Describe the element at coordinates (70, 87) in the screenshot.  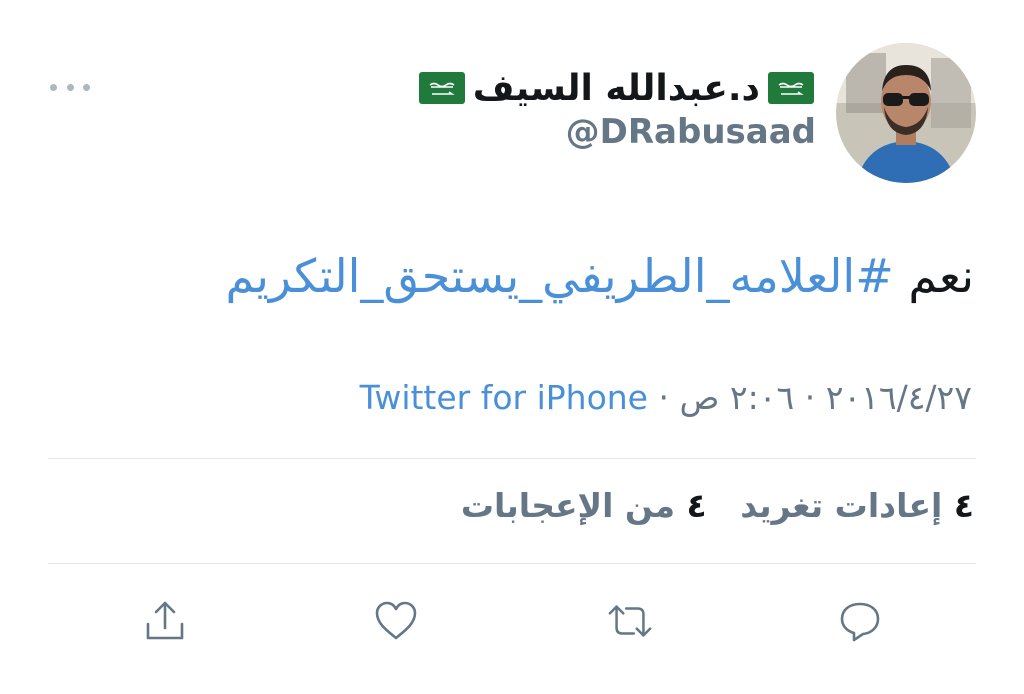
I see `more-options-icon` at that location.